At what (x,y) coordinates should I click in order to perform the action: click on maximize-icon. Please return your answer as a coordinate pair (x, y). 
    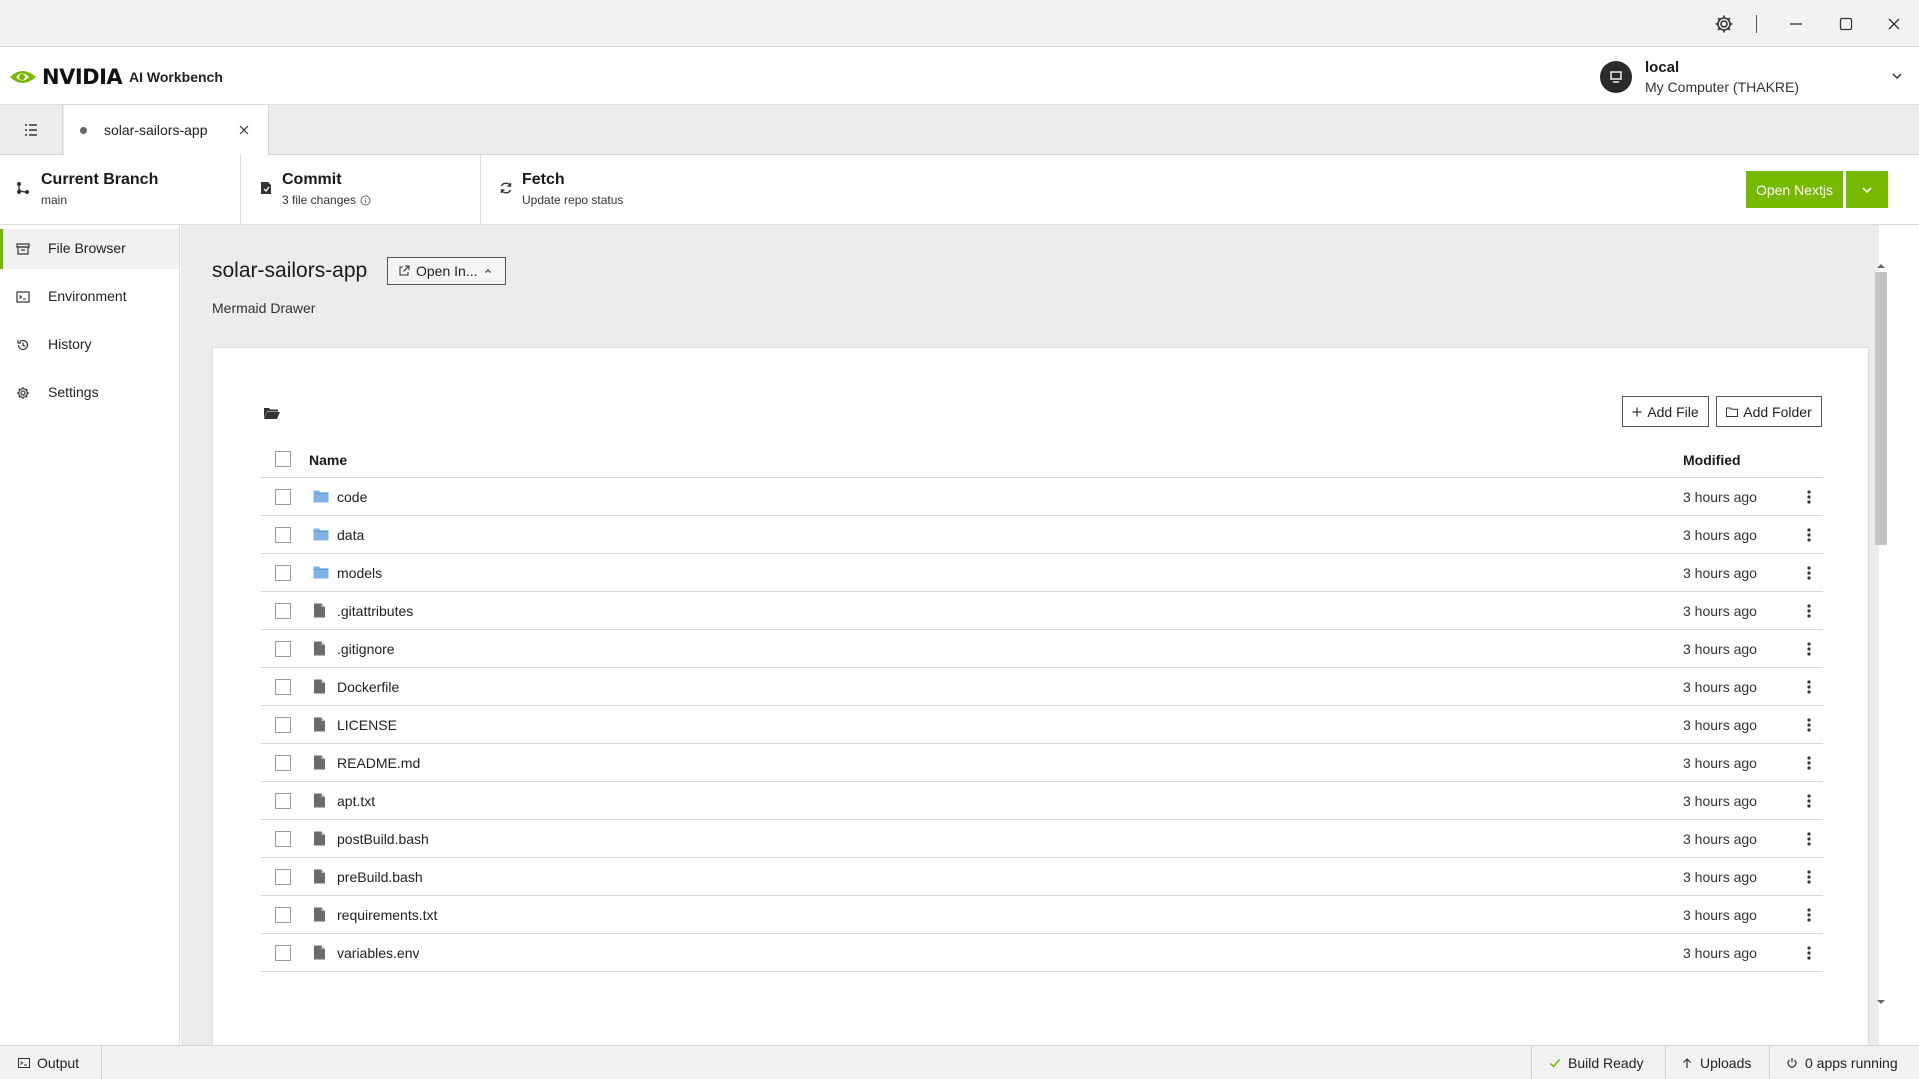
    Looking at the image, I should click on (1846, 24).